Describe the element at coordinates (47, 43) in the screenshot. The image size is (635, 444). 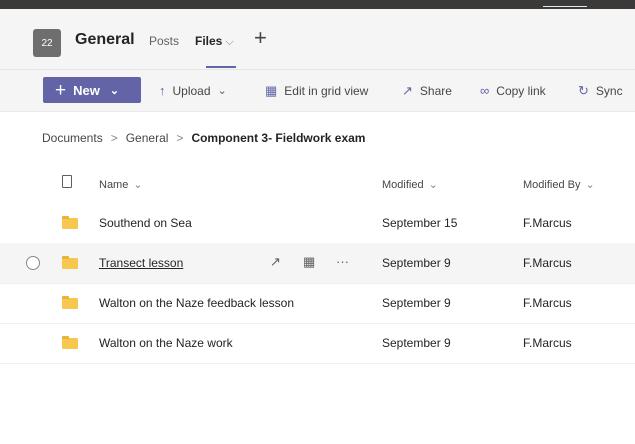
I see `team-avatar: 22` at that location.